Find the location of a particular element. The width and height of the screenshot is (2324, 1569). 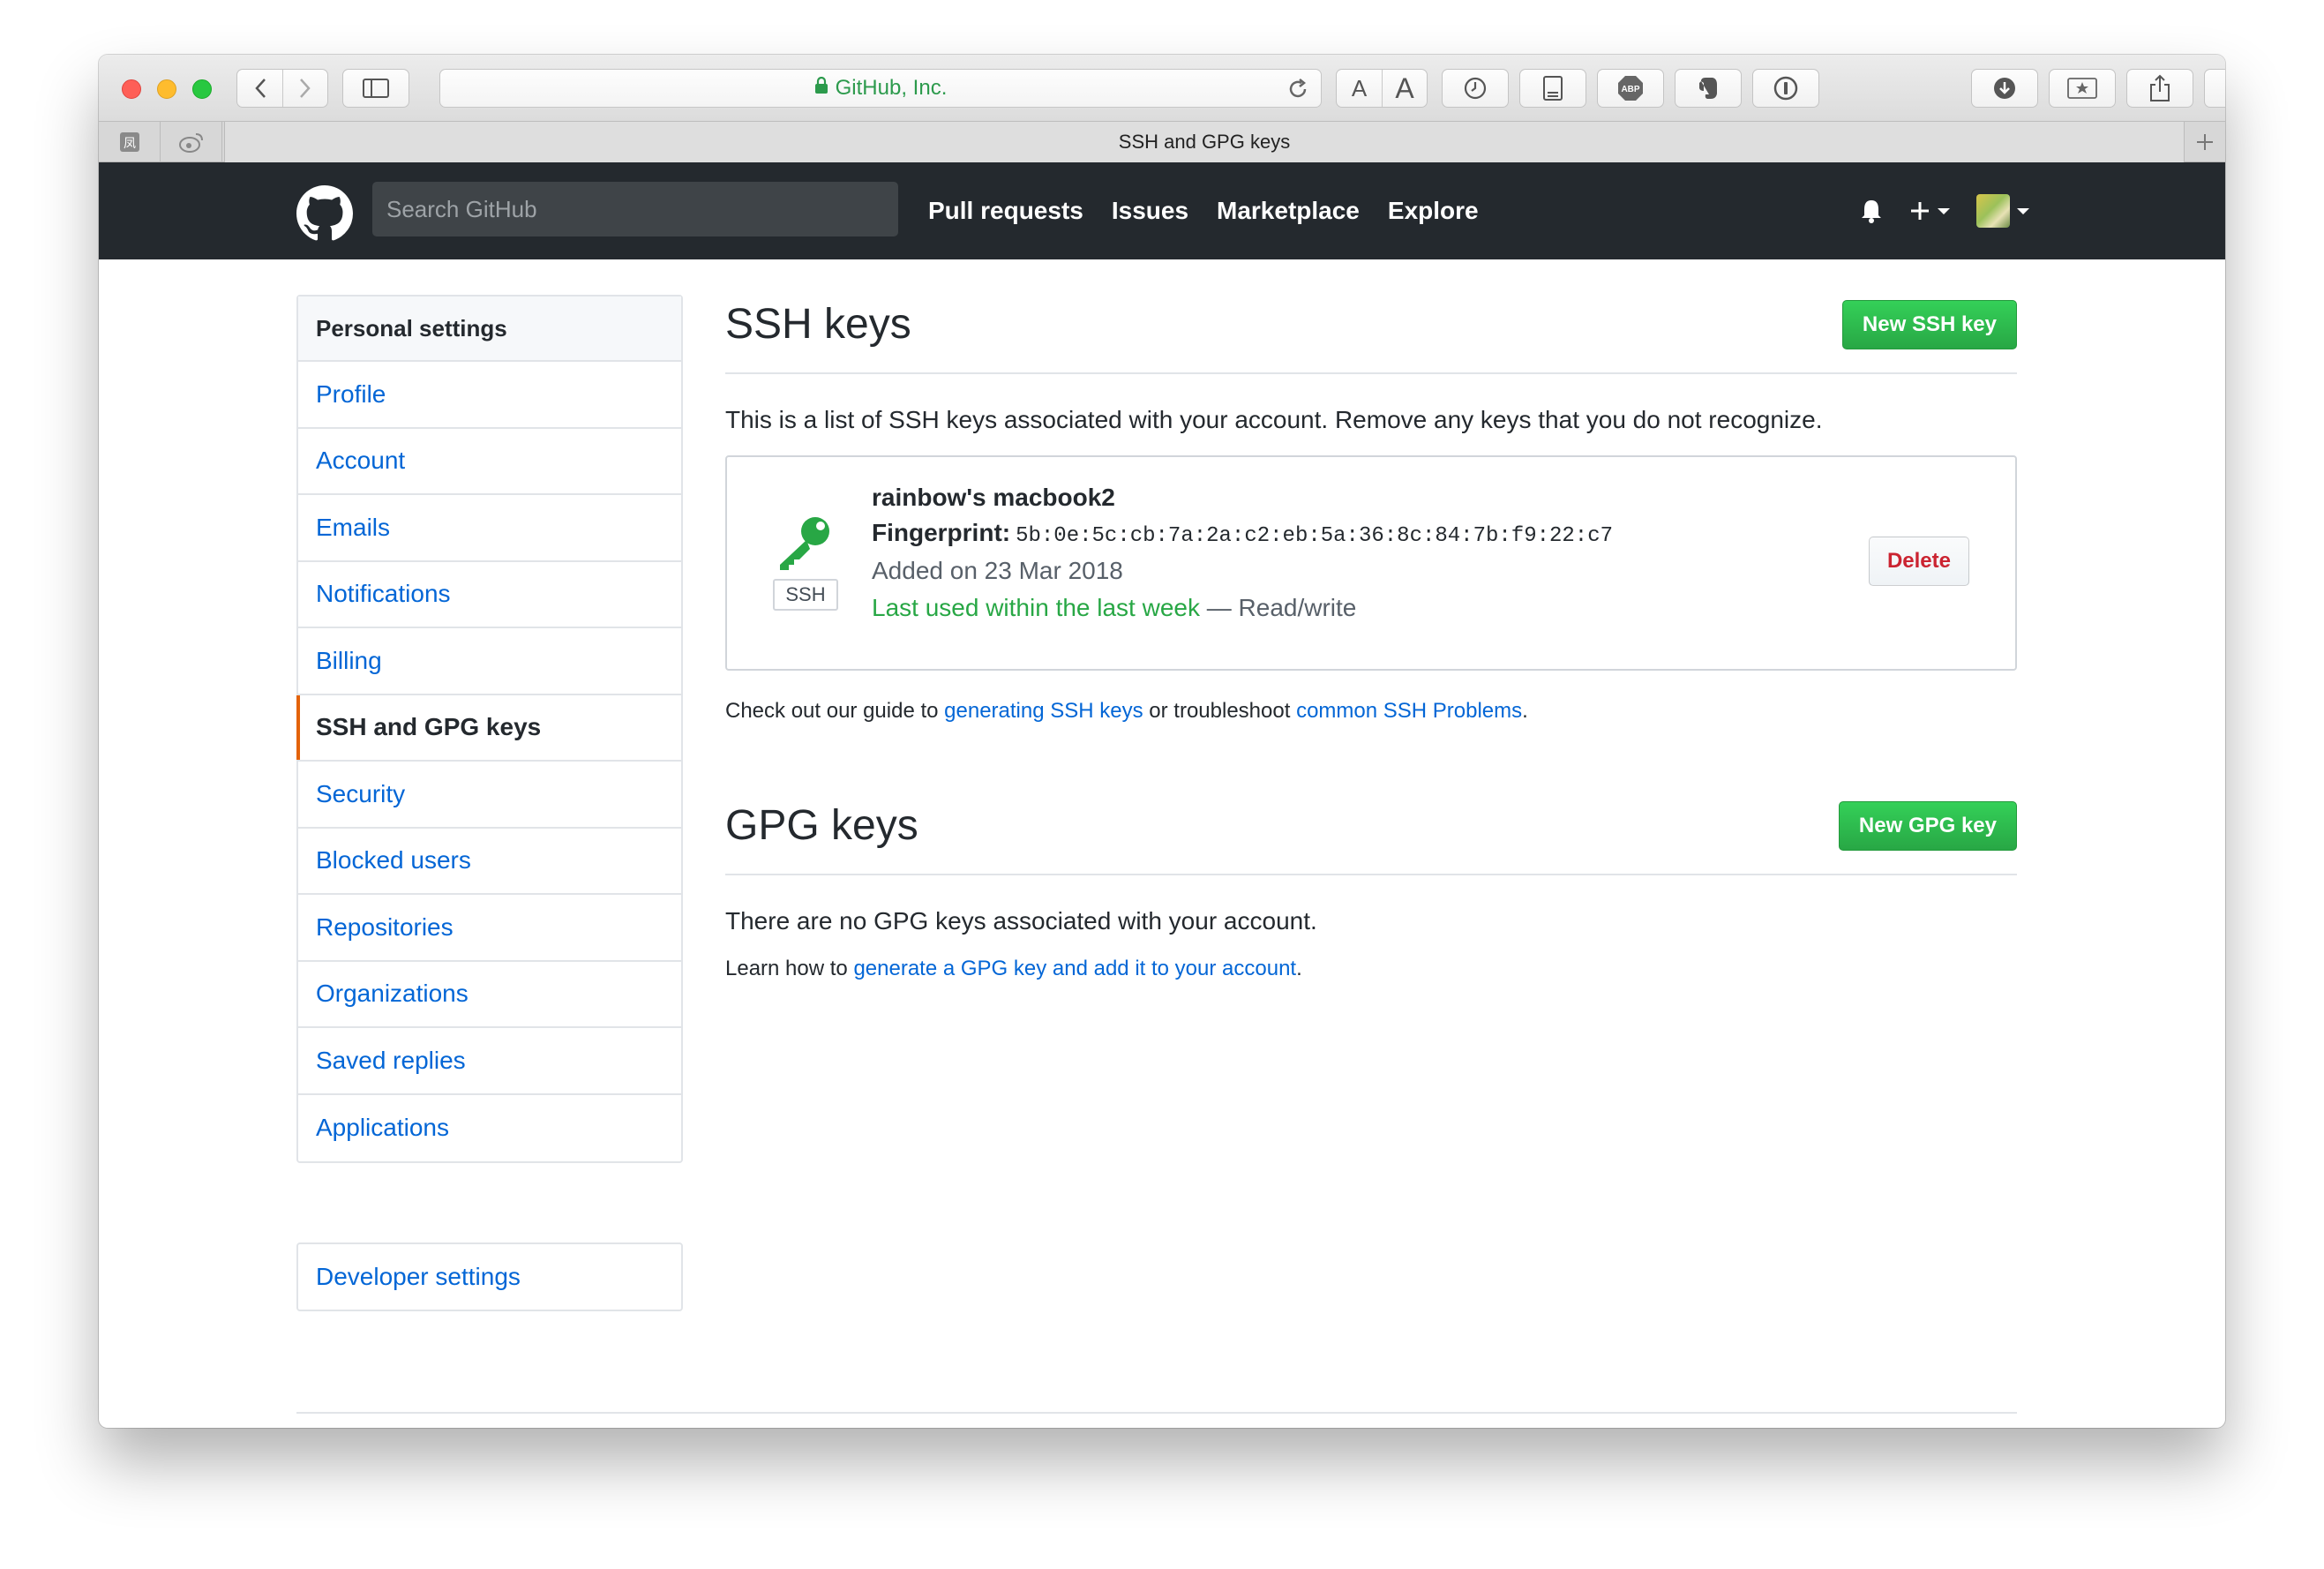

search-input is located at coordinates (635, 209).